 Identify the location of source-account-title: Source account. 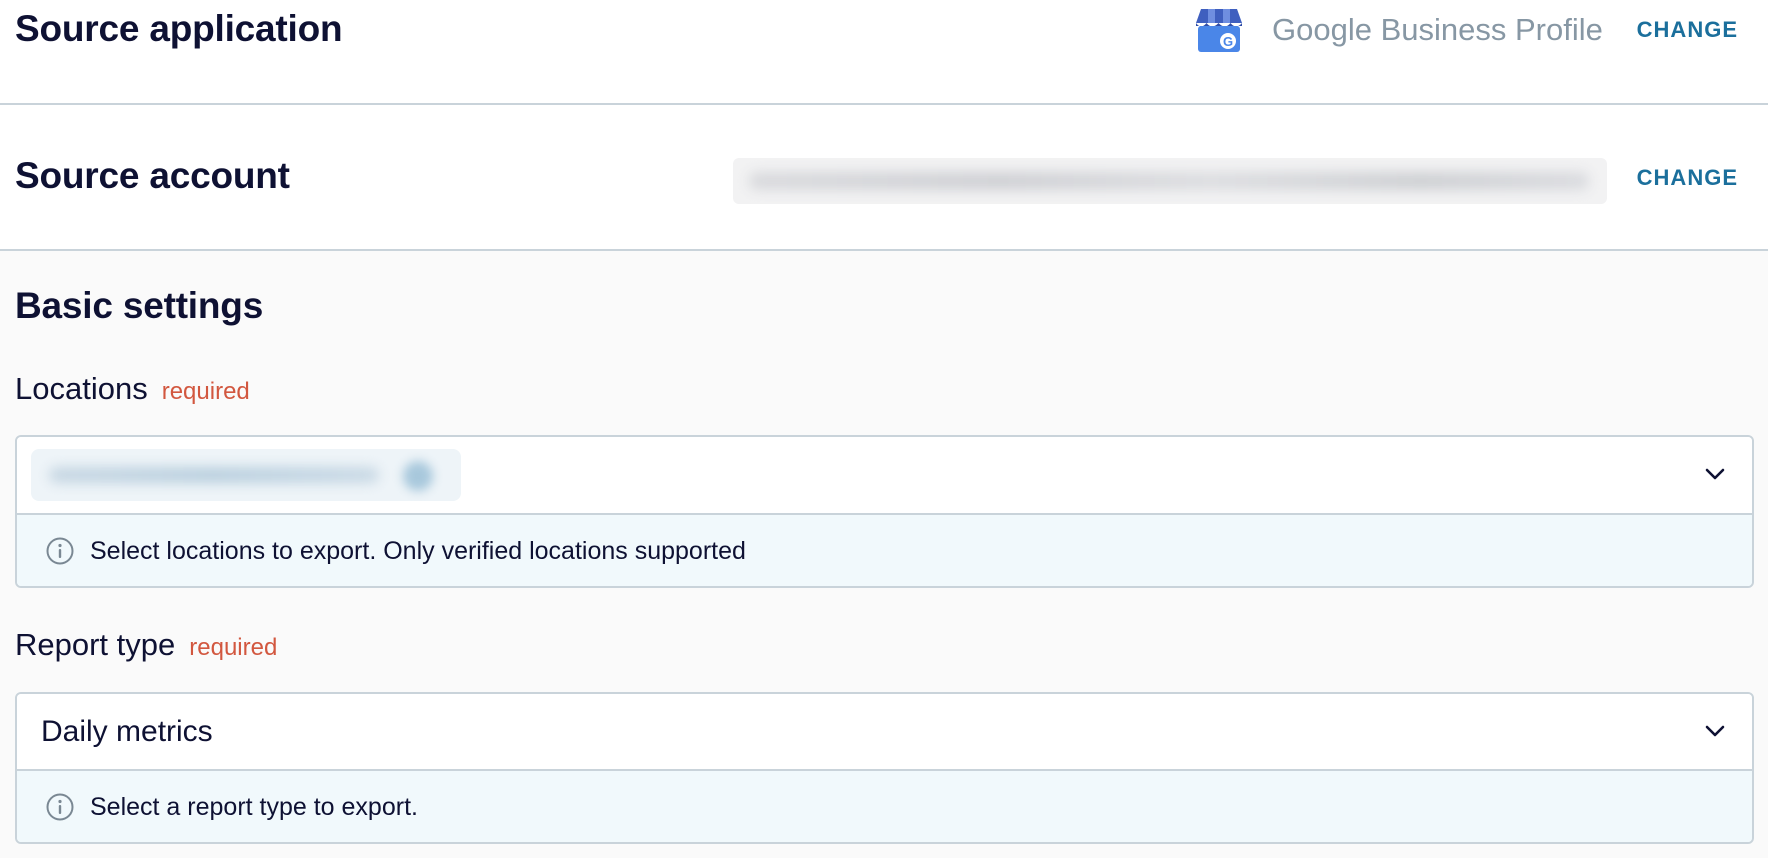
(152, 175).